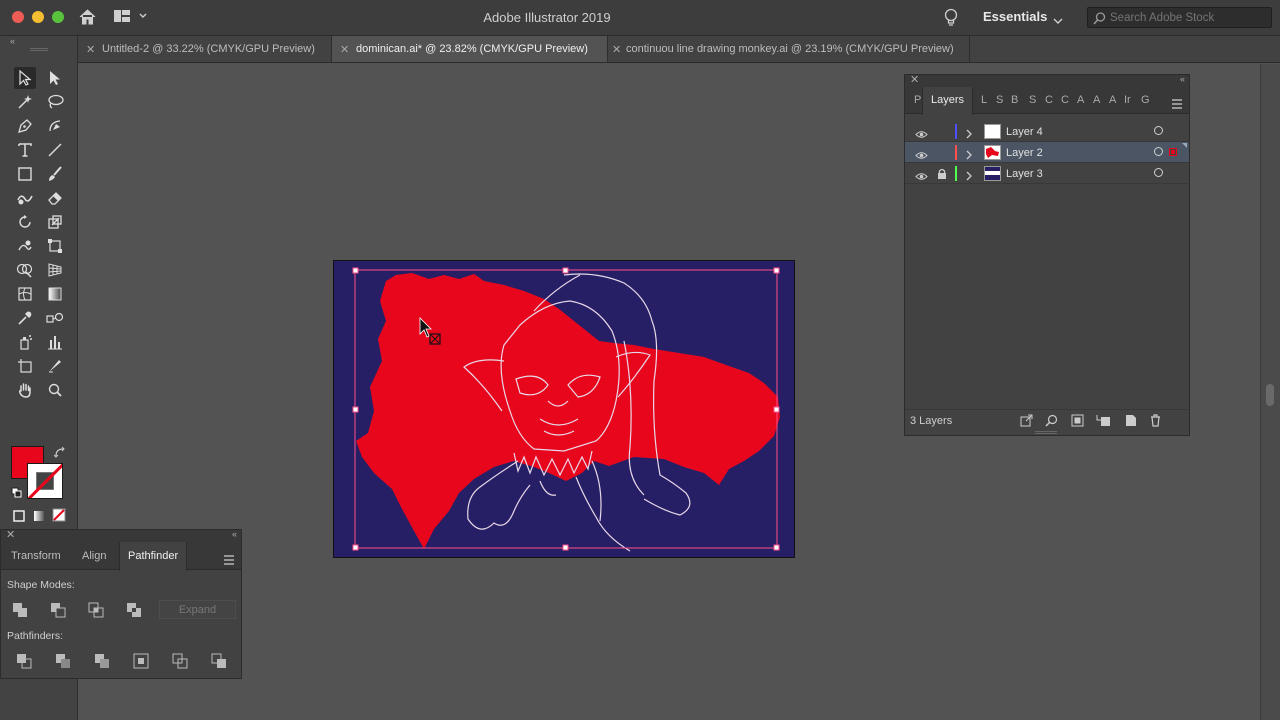 The width and height of the screenshot is (1280, 720). What do you see at coordinates (1027, 423) in the screenshot?
I see `export-icon` at bounding box center [1027, 423].